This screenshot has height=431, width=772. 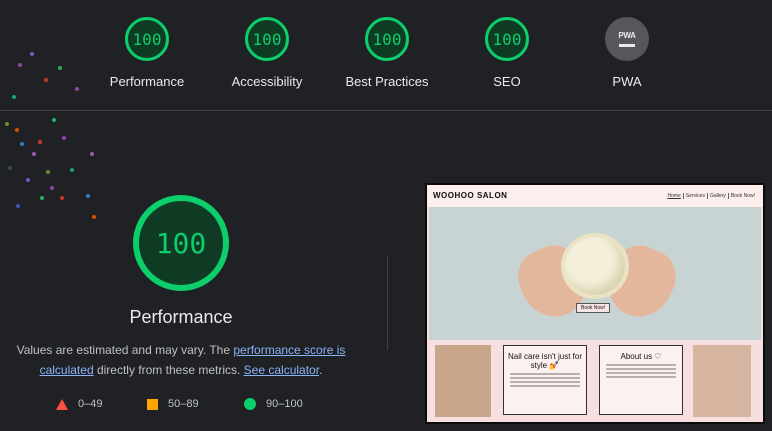 What do you see at coordinates (125, 350) in the screenshot?
I see `description-text: Values are estimated and may vary. The` at bounding box center [125, 350].